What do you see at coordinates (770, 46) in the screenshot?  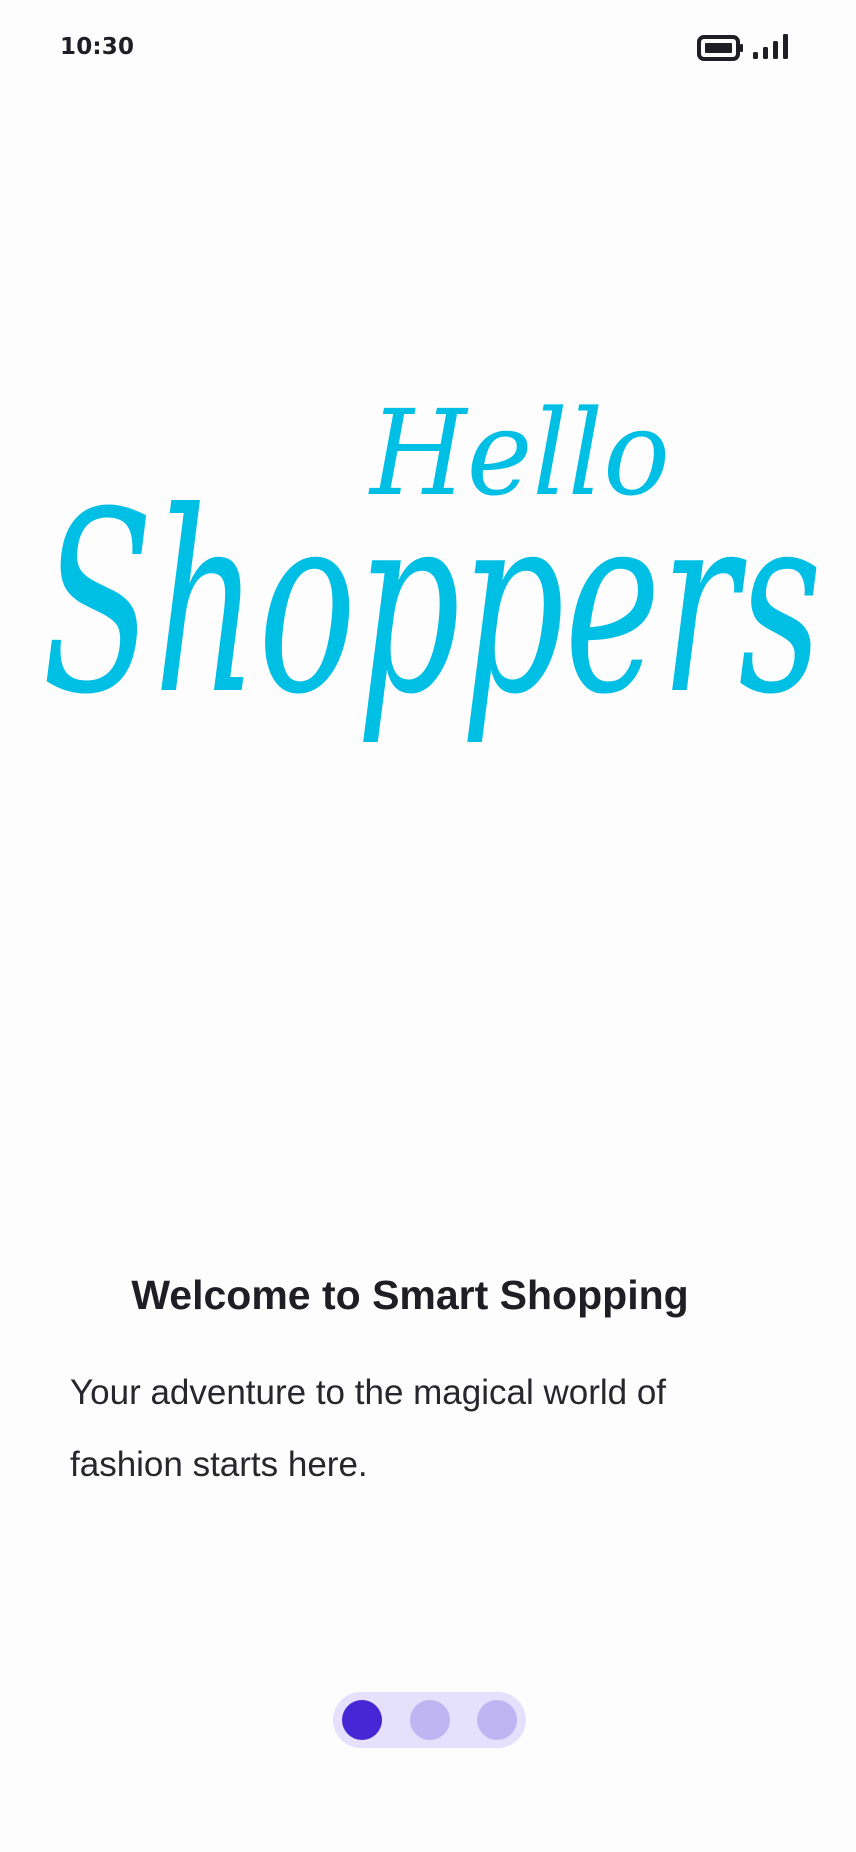 I see `signal-icon` at bounding box center [770, 46].